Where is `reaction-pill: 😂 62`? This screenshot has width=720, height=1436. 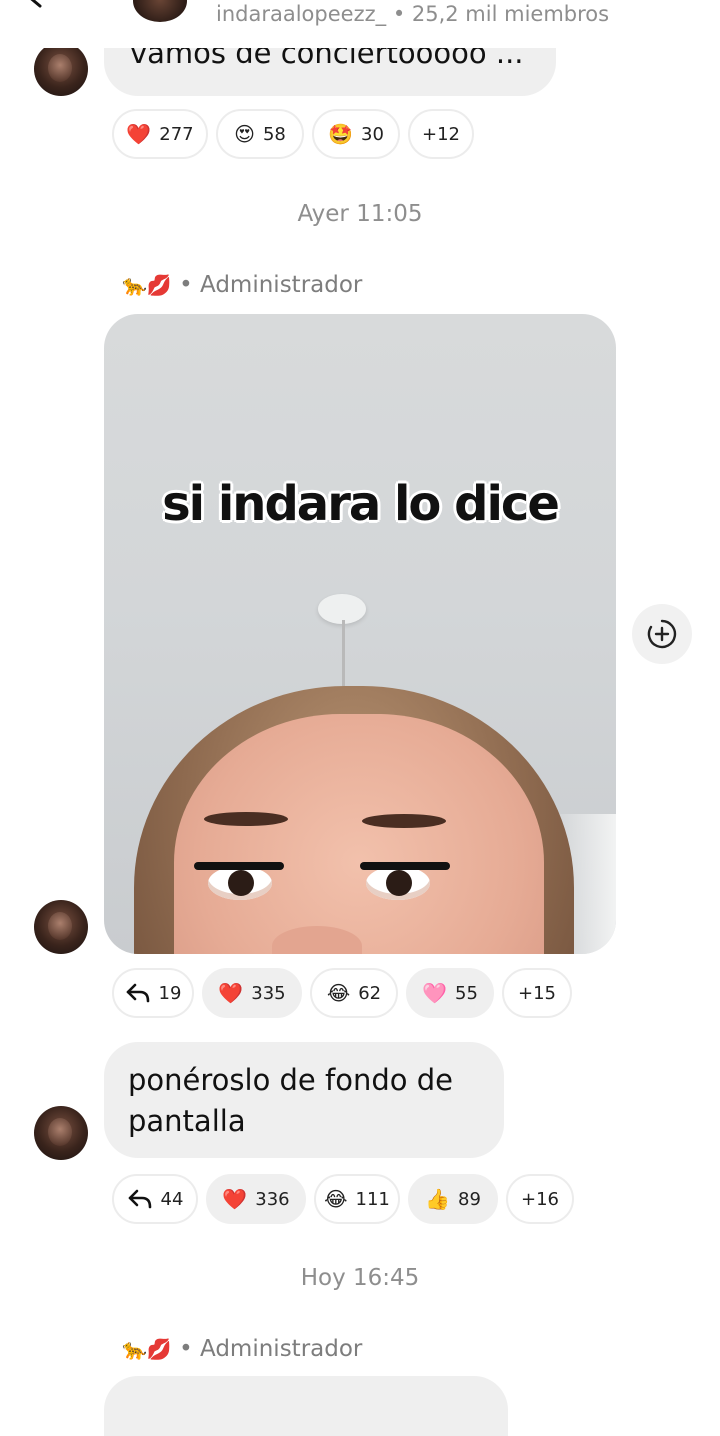
reaction-pill: 😂 62 is located at coordinates (354, 993).